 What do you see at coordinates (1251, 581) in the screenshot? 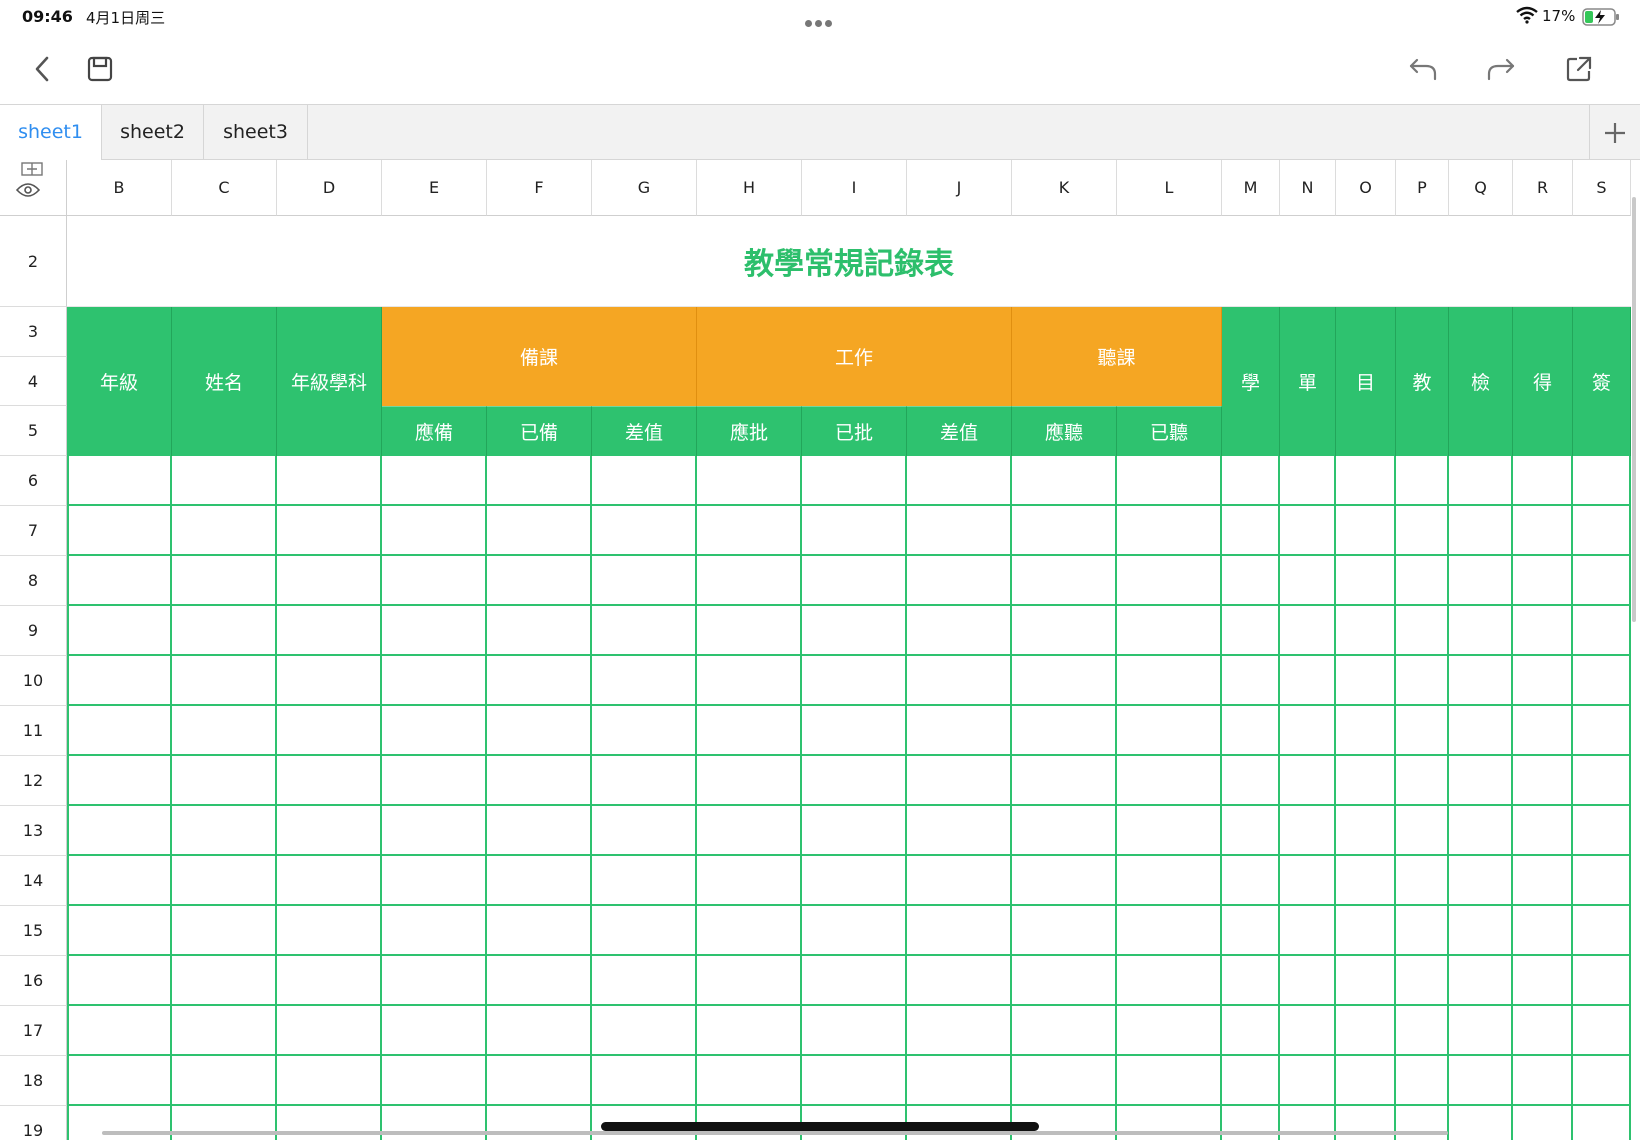
I see `cell-m8` at bounding box center [1251, 581].